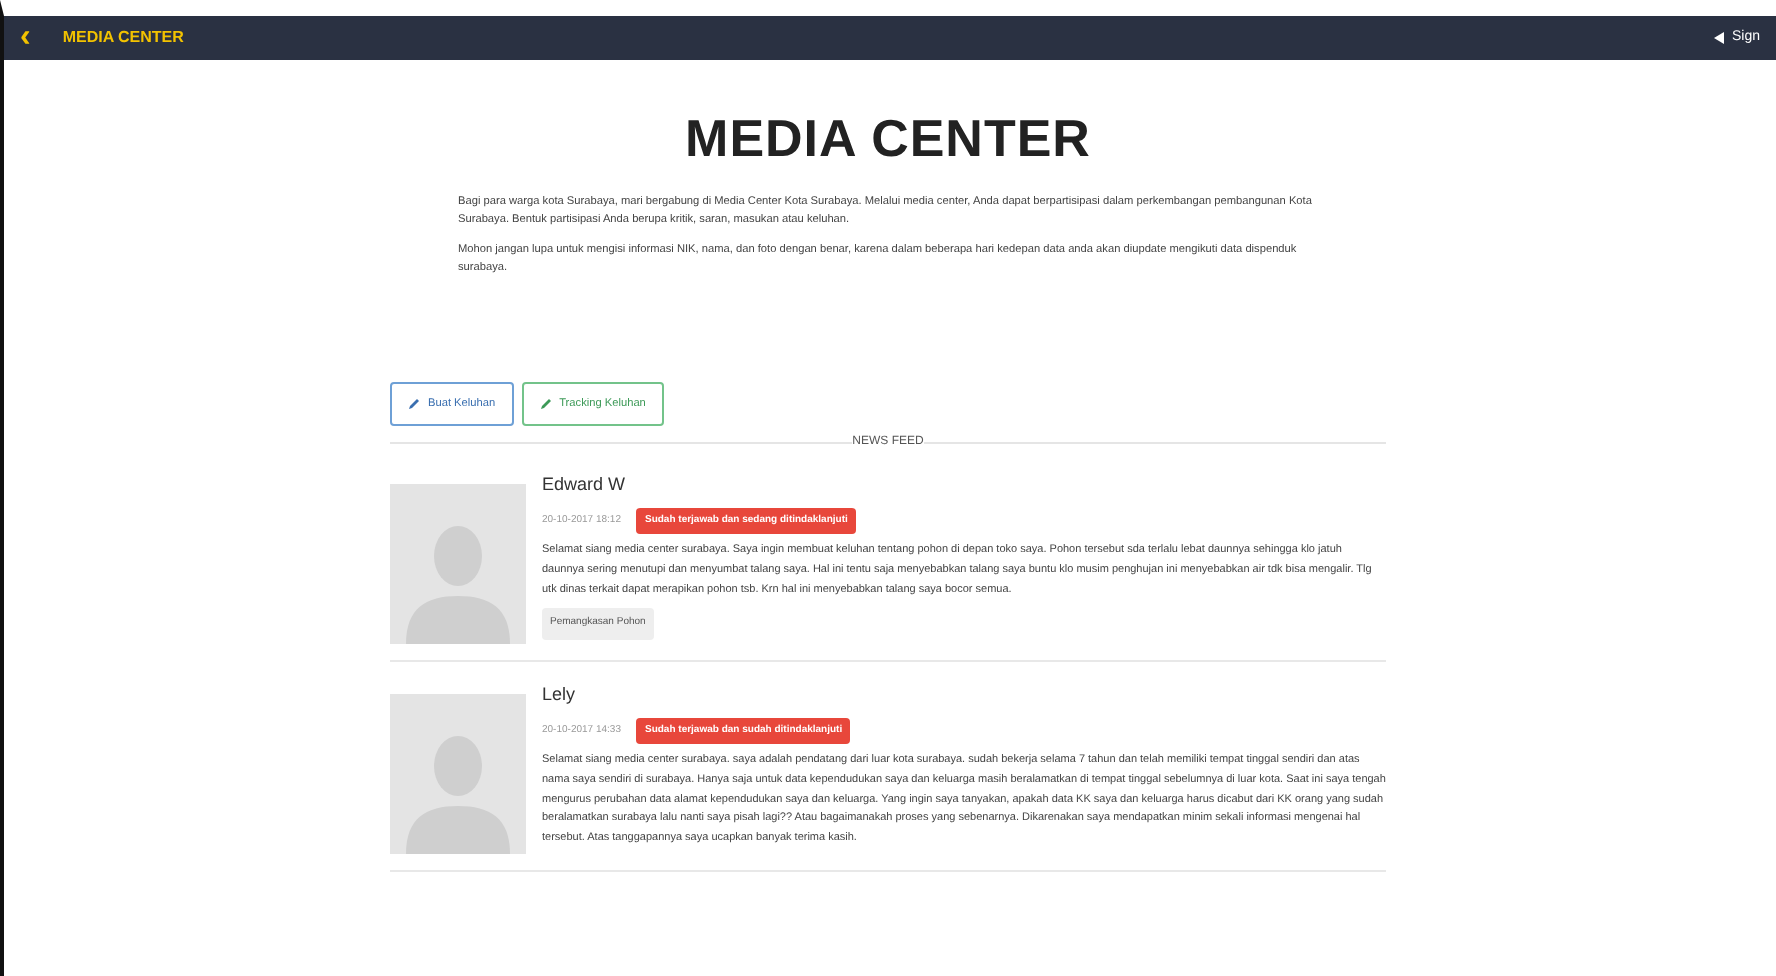 The width and height of the screenshot is (1776, 976). What do you see at coordinates (123, 38) in the screenshot?
I see `app-title: MEDIA CENTER` at bounding box center [123, 38].